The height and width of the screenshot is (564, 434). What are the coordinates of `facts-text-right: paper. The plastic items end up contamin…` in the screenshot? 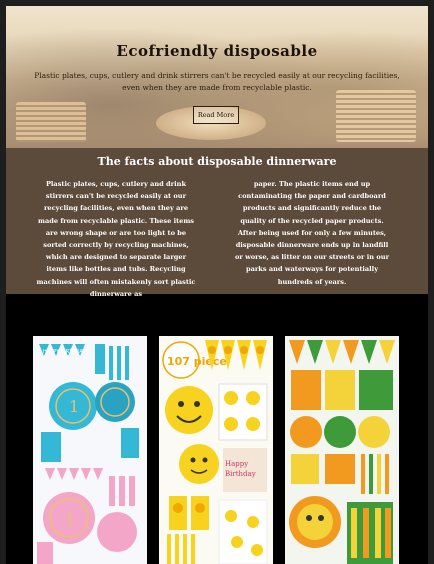 It's located at (312, 233).